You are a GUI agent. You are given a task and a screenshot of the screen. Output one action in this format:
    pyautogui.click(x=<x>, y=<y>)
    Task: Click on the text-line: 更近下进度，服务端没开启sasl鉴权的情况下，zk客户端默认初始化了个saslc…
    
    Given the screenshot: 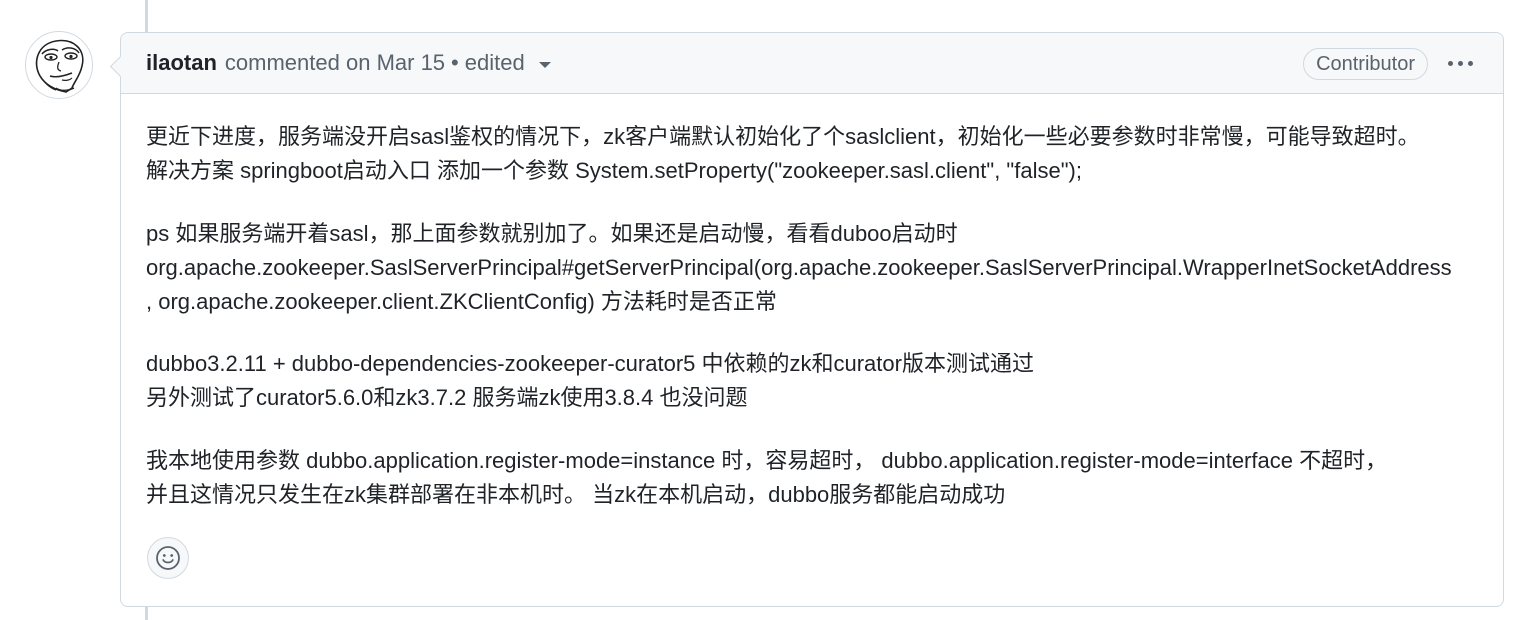 What is the action you would take?
    pyautogui.click(x=783, y=136)
    